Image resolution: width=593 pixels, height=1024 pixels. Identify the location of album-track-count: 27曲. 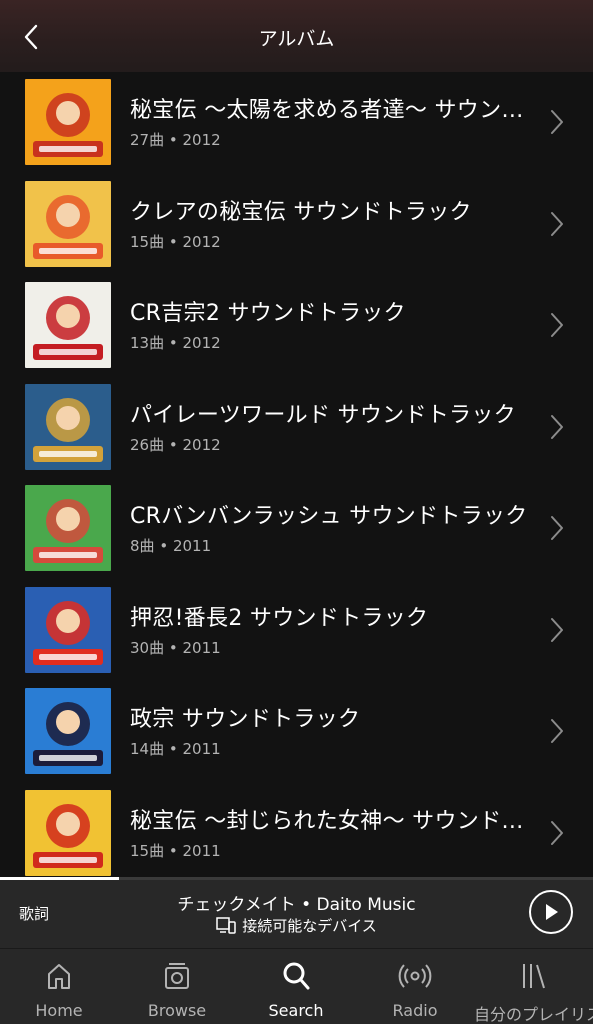
(147, 140).